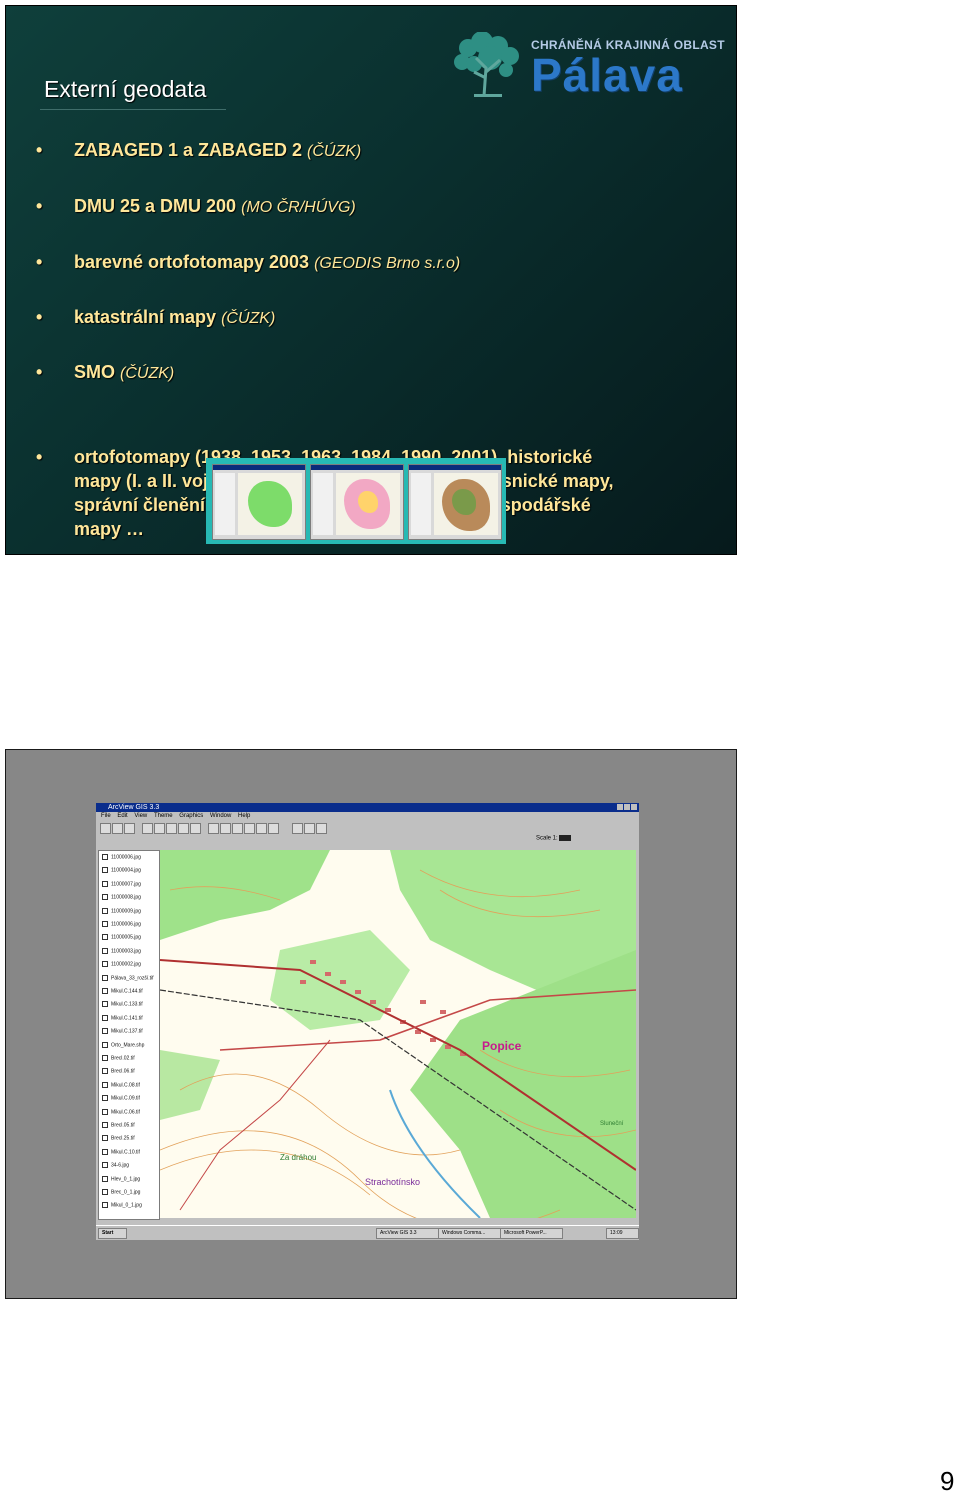  I want to click on layer-item: 34-6.jpg, so click(115, 1165).